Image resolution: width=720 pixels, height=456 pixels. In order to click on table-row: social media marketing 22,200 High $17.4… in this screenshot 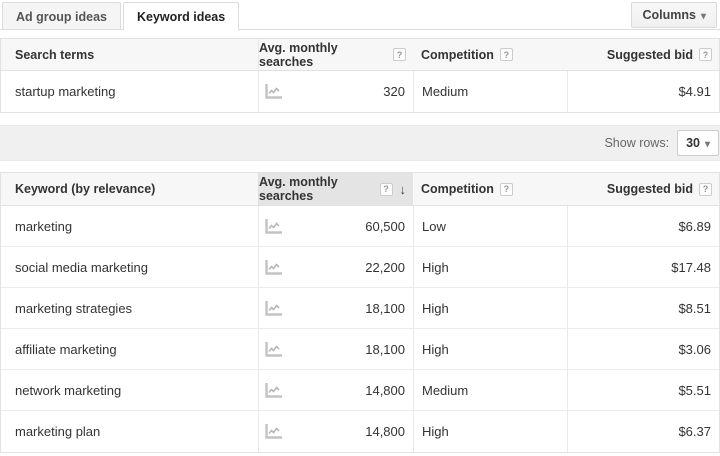, I will do `click(360, 267)`.